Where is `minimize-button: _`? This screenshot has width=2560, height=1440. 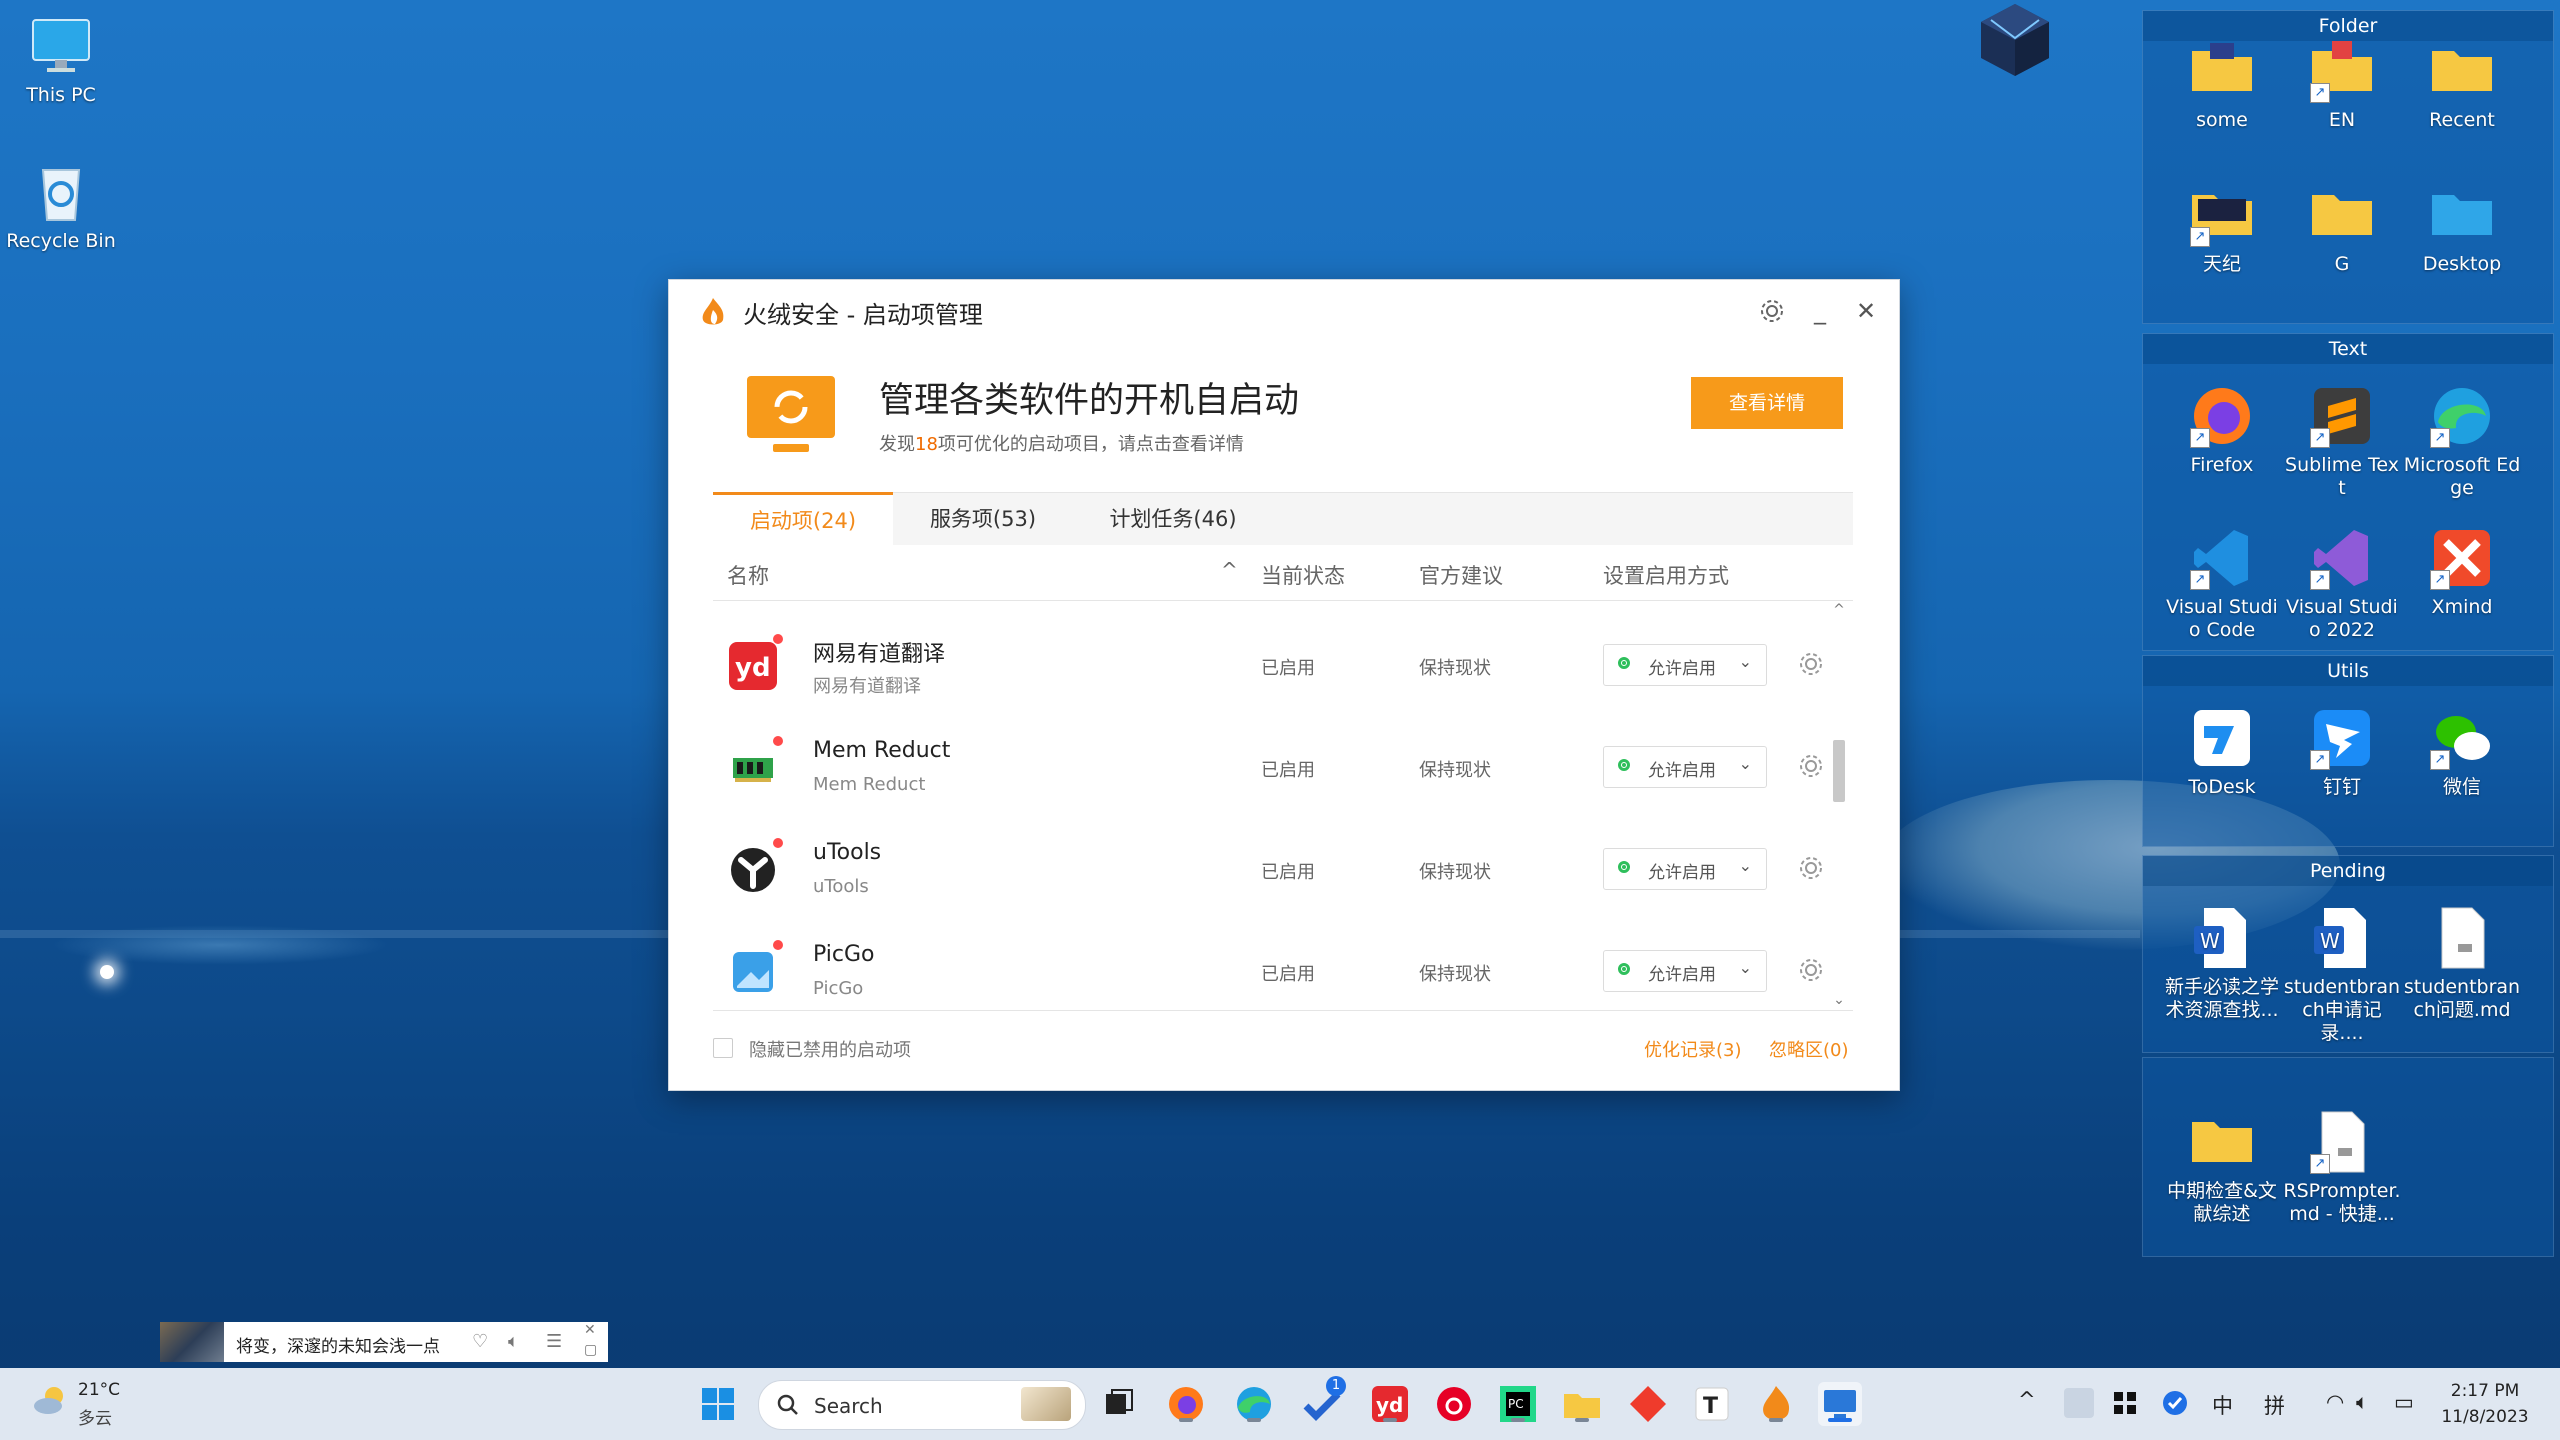
minimize-button: _ is located at coordinates (1820, 311).